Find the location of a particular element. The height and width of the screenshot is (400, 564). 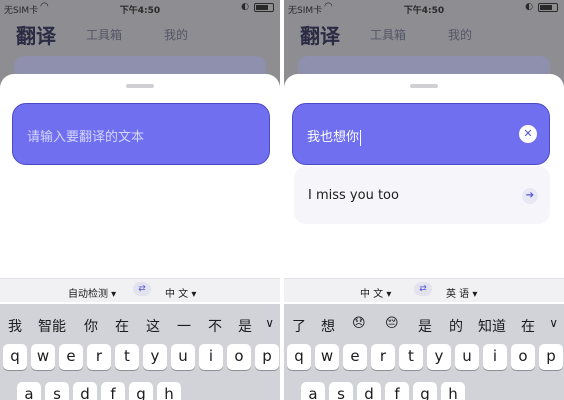

candidate: 的 is located at coordinates (456, 326).